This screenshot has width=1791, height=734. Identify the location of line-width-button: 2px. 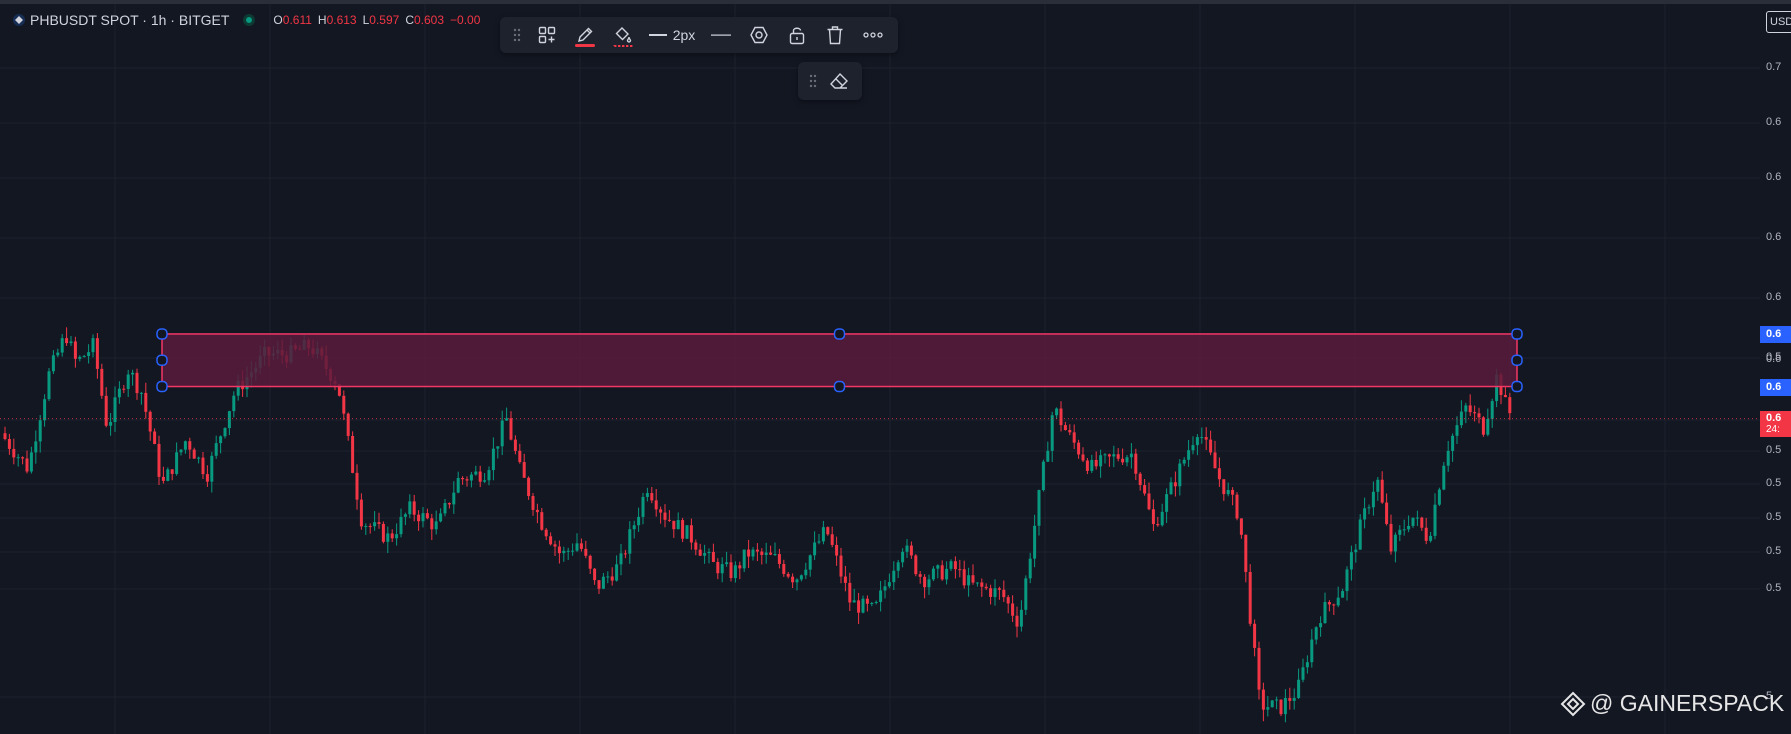
(672, 35).